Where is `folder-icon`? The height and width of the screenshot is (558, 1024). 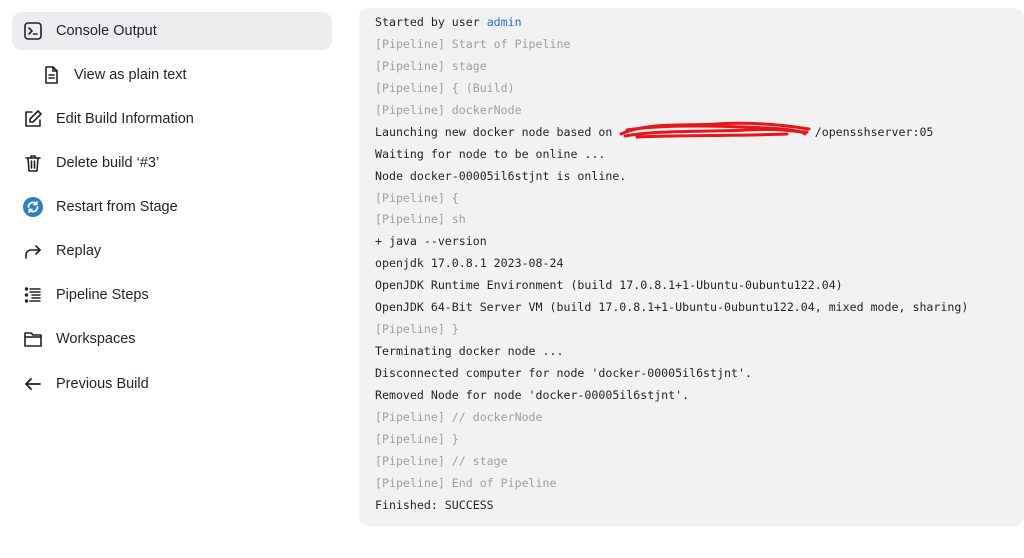
folder-icon is located at coordinates (33, 339).